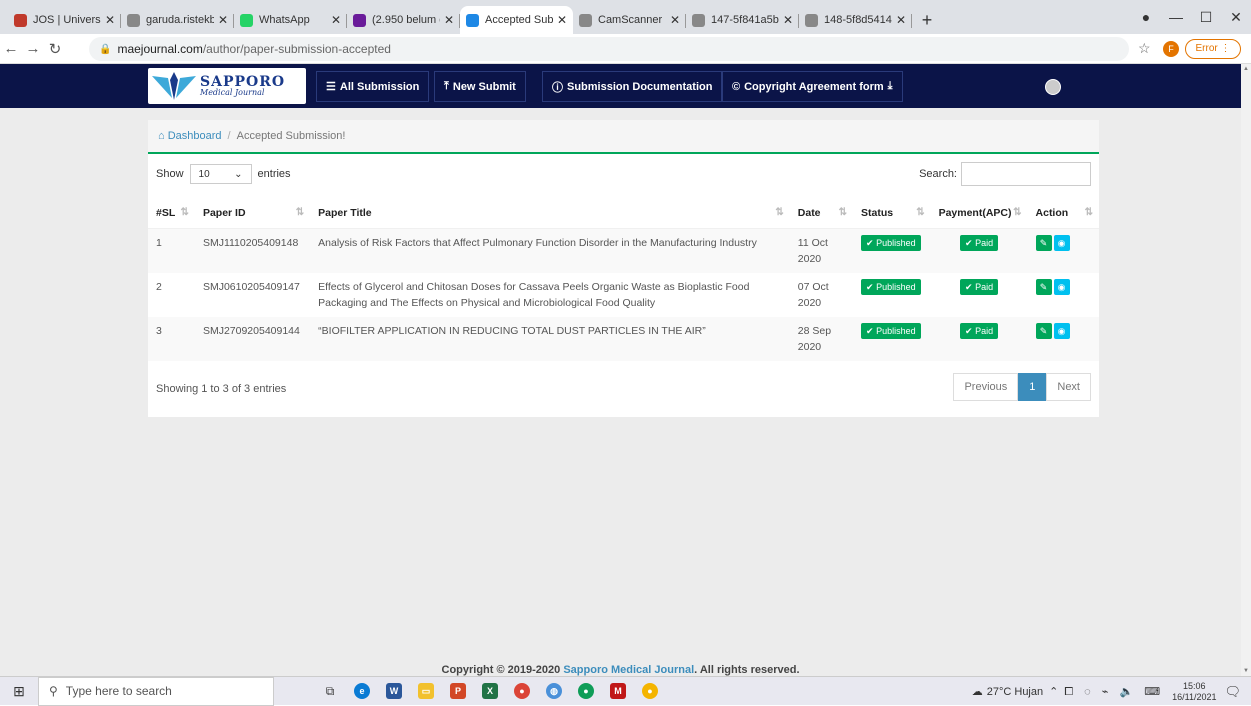 Image resolution: width=1251 pixels, height=706 pixels. What do you see at coordinates (224, 212) in the screenshot?
I see `column-header-label: Paper ID` at bounding box center [224, 212].